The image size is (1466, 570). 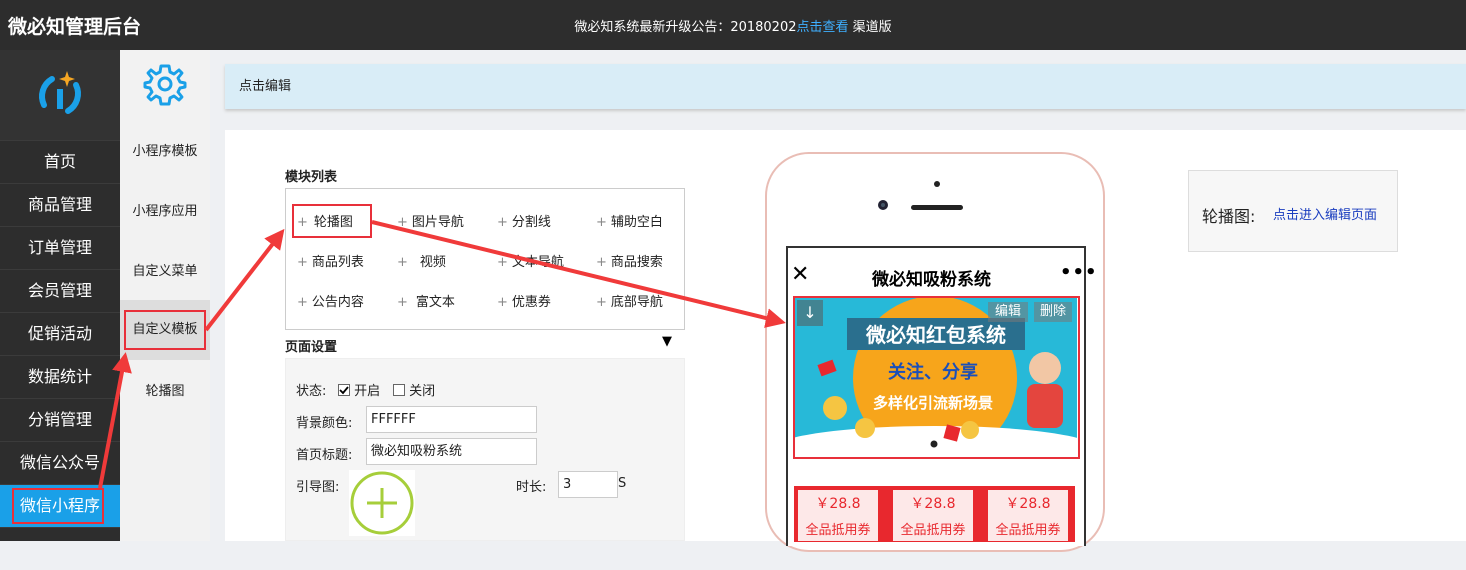 I want to click on notice-text: 微必知系统最新升级公告：20180202, so click(x=685, y=27).